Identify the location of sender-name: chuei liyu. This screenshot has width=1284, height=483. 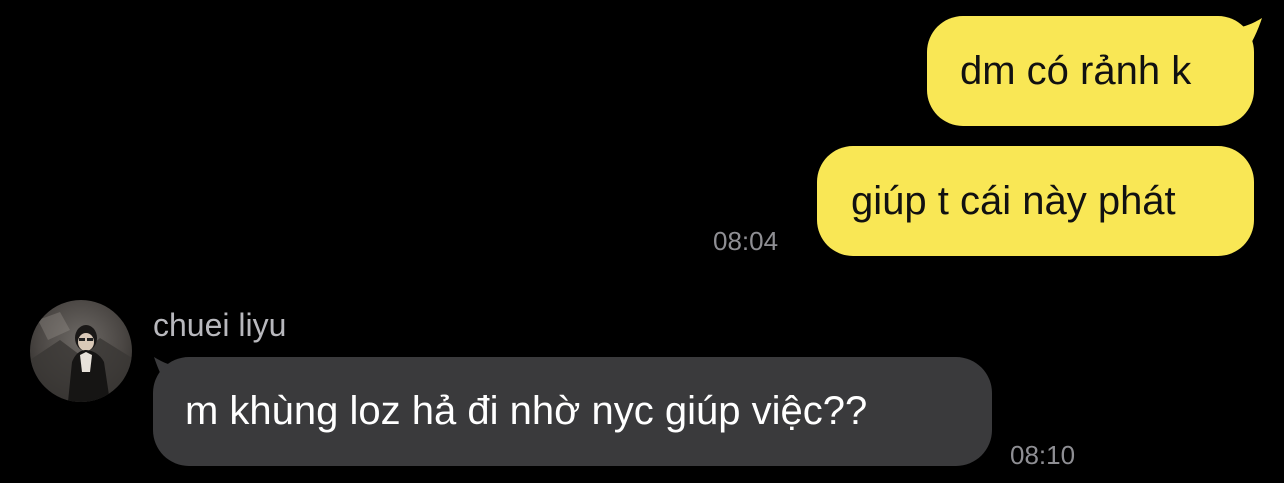
(220, 325).